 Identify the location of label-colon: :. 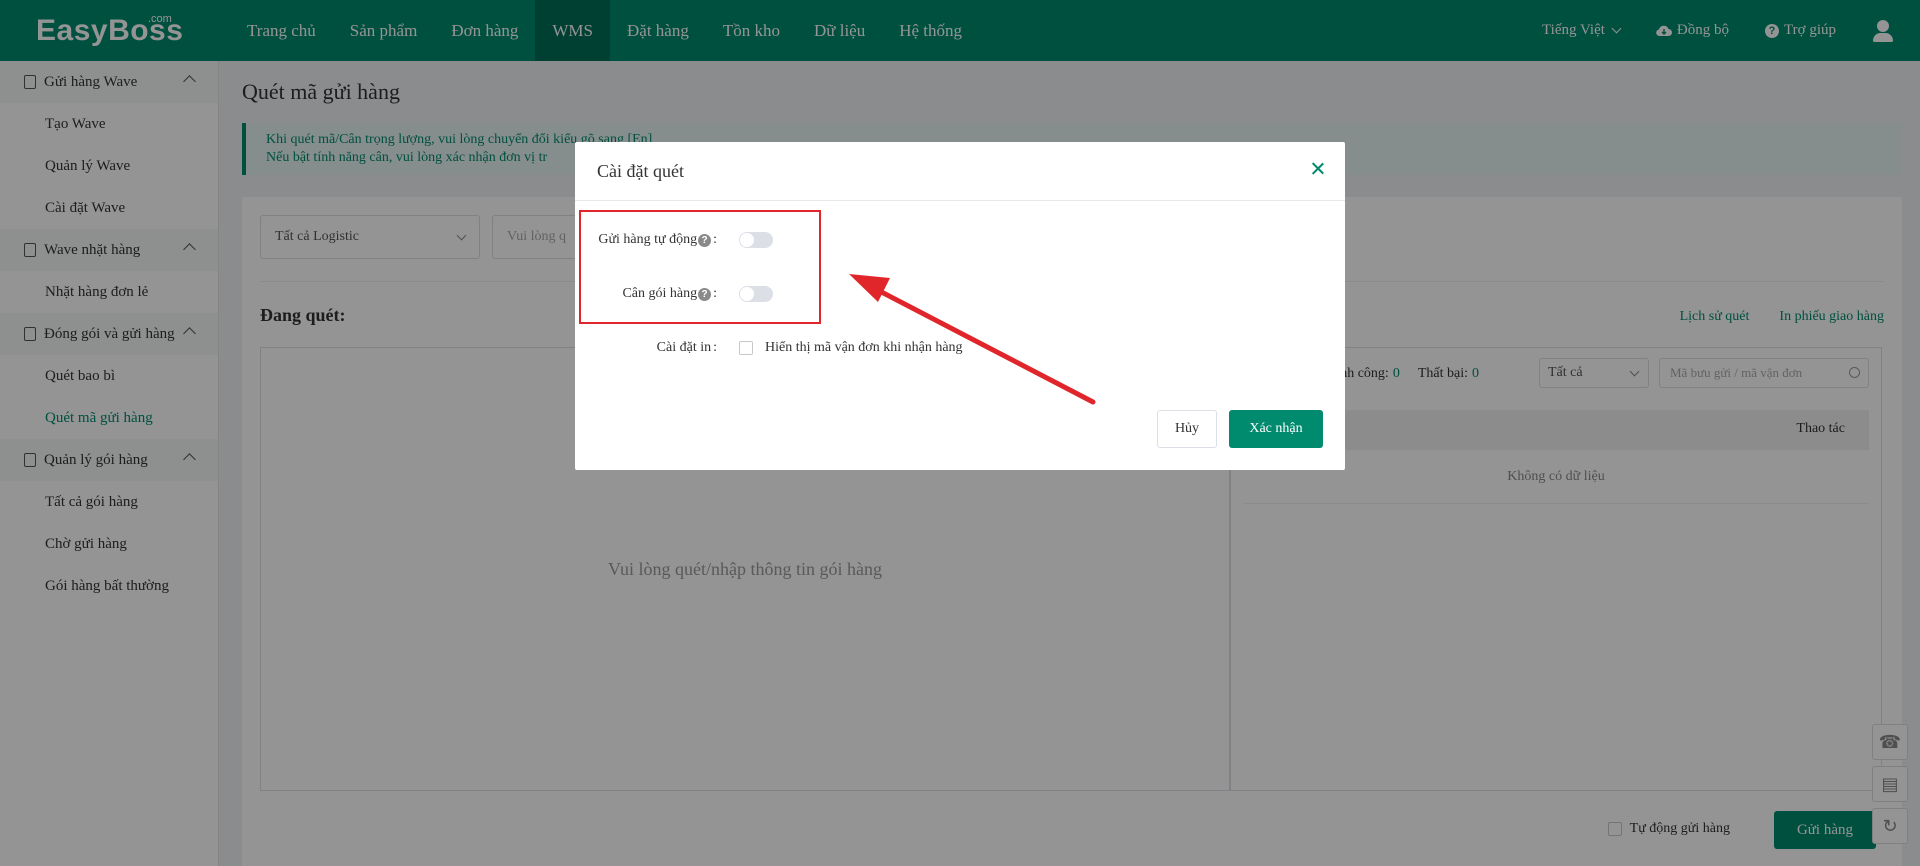
(715, 347).